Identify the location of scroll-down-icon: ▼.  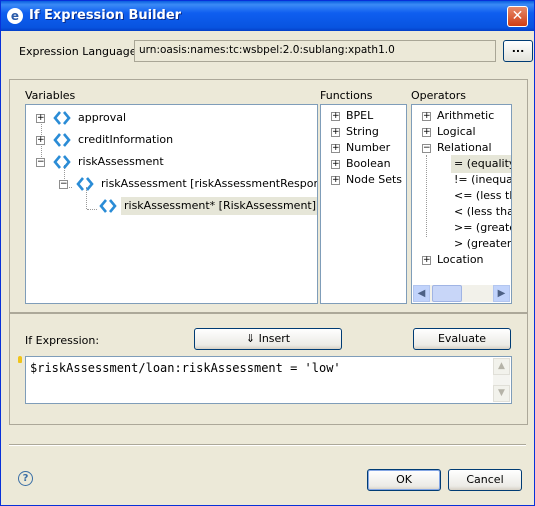
(501, 393).